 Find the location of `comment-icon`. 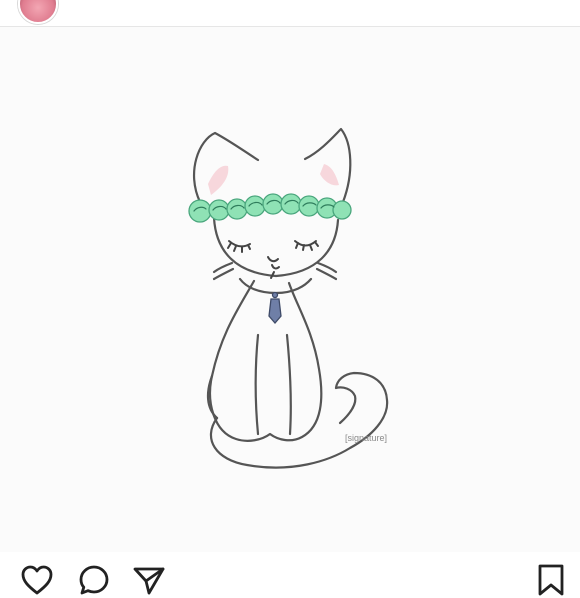

comment-icon is located at coordinates (94, 580).